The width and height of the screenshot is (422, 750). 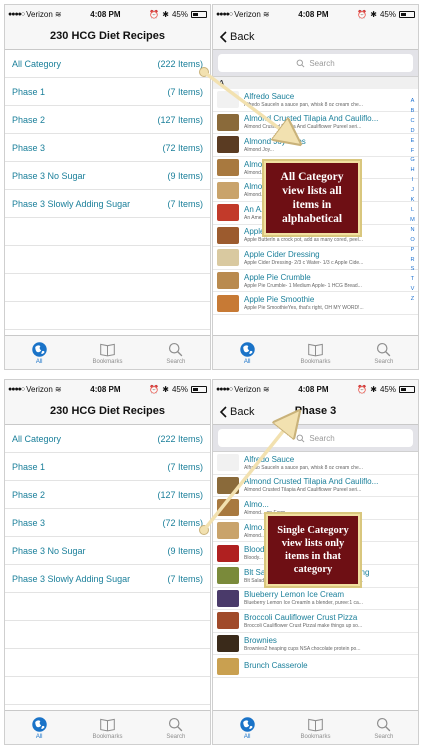 What do you see at coordinates (294, 595) in the screenshot?
I see `recipe-title: Blueberry Lemon Ice Cream` at bounding box center [294, 595].